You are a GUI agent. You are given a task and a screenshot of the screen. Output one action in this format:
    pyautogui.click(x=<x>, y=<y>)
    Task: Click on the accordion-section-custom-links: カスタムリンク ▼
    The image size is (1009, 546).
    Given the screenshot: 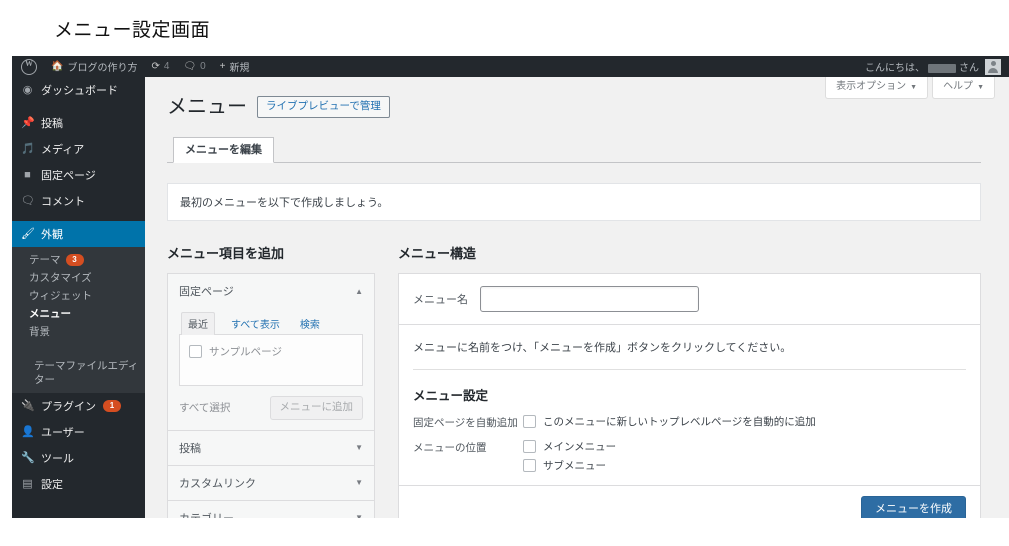 What is the action you would take?
    pyautogui.click(x=271, y=482)
    